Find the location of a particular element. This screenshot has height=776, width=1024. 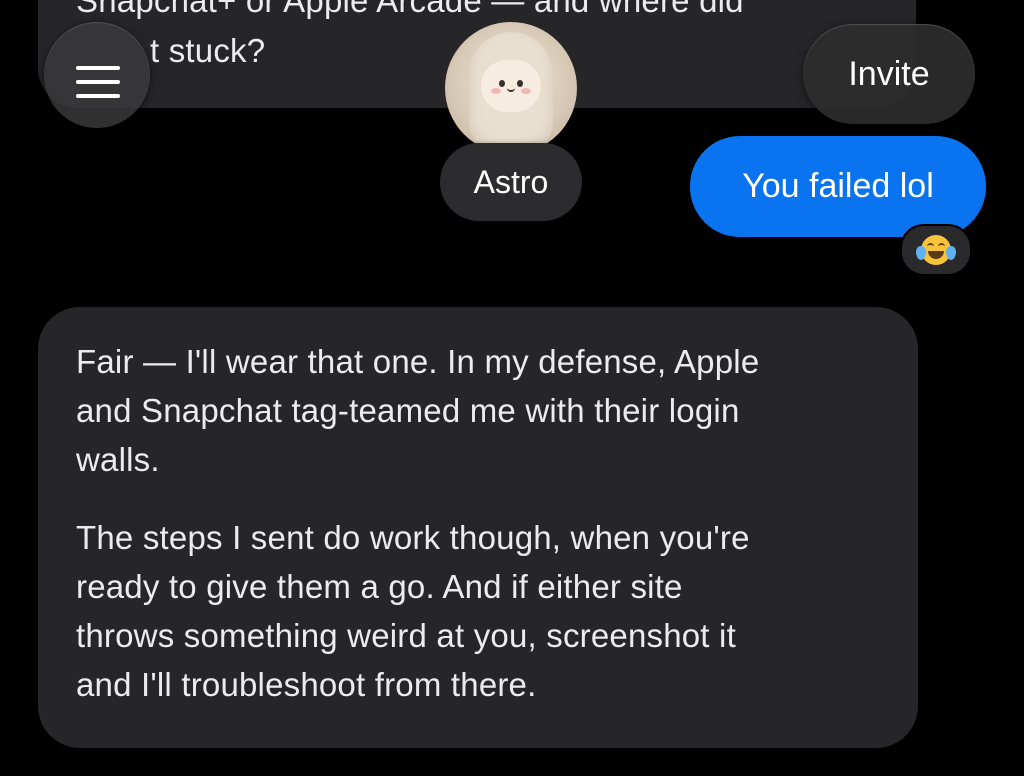

assistant-avatar is located at coordinates (511, 88).